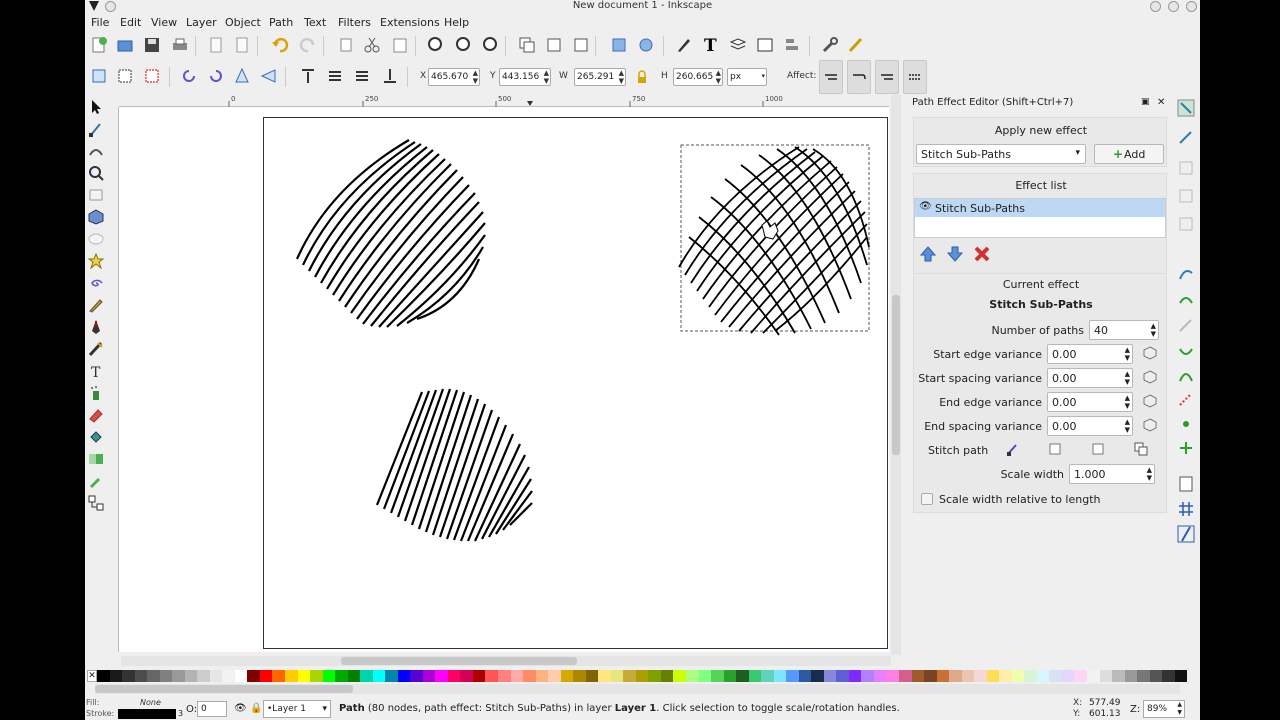 The image size is (1280, 720). Describe the element at coordinates (390, 76) in the screenshot. I see `lower-to-bottom-icon` at that location.